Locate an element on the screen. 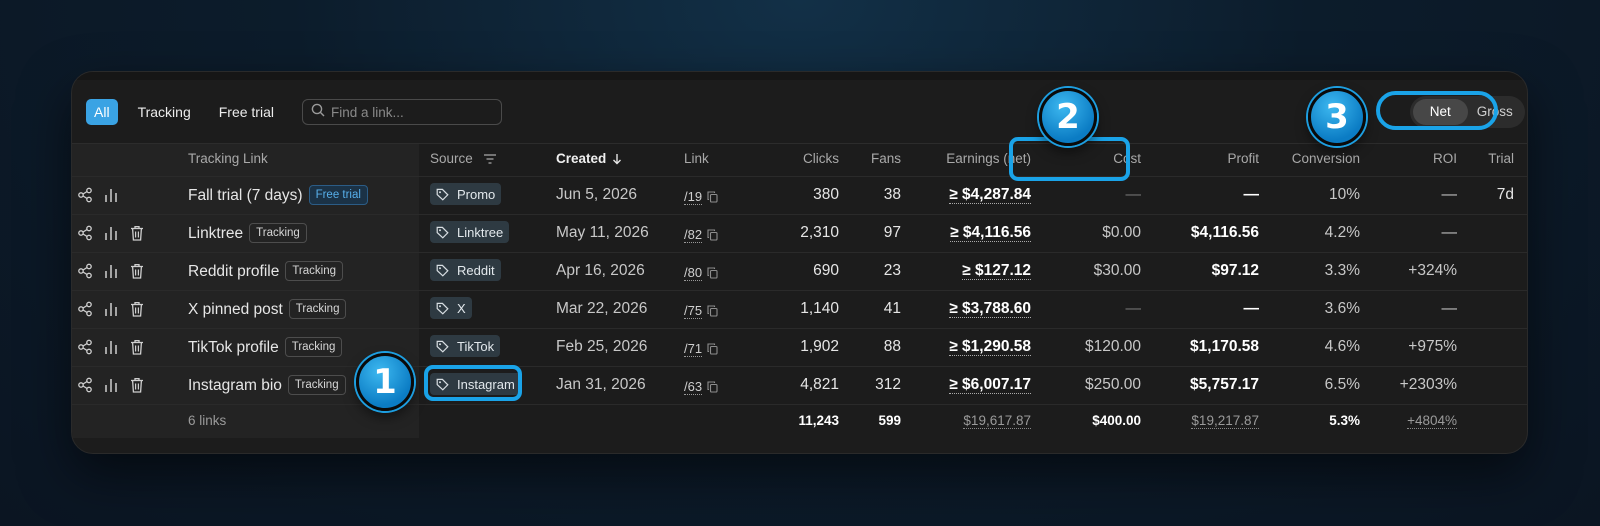 This screenshot has width=1600, height=526. search-box is located at coordinates (401, 112).